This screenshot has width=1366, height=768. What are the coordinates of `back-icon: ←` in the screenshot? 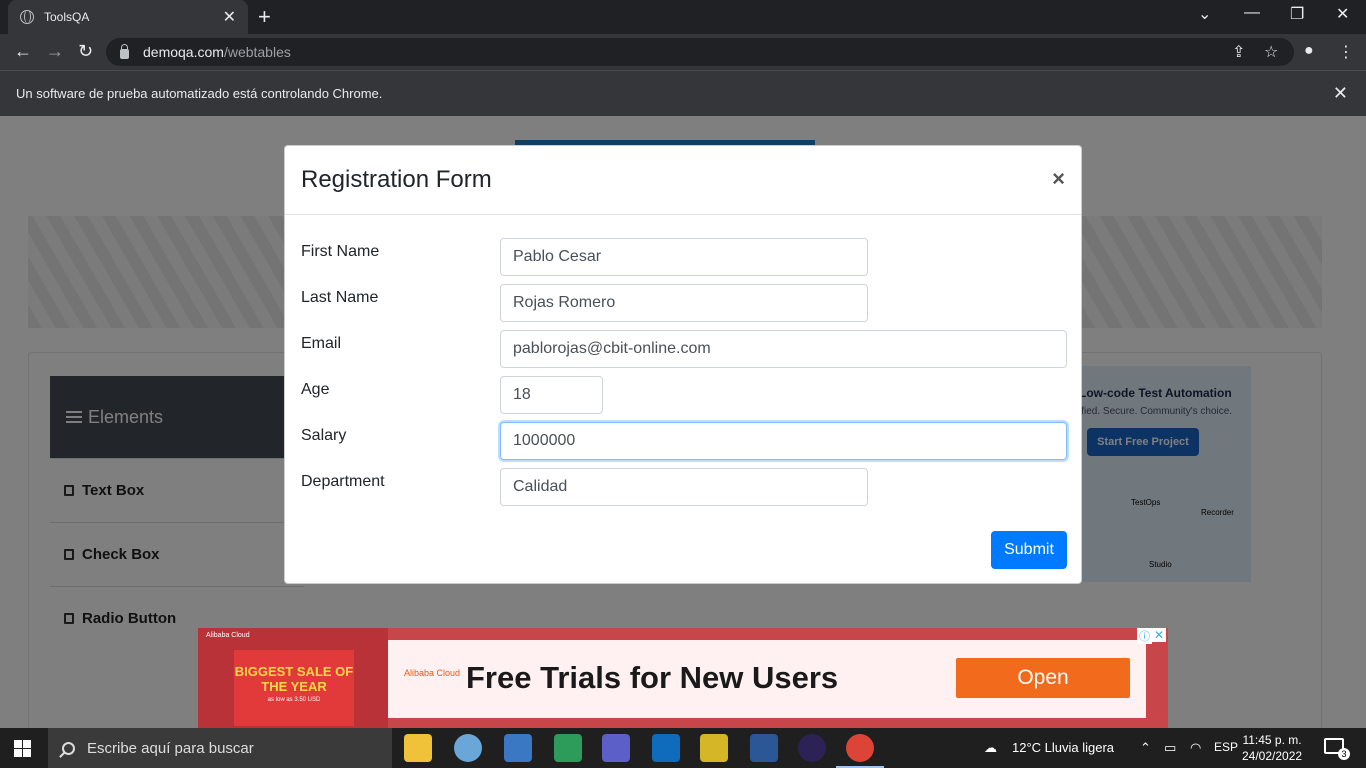 It's located at (23, 51).